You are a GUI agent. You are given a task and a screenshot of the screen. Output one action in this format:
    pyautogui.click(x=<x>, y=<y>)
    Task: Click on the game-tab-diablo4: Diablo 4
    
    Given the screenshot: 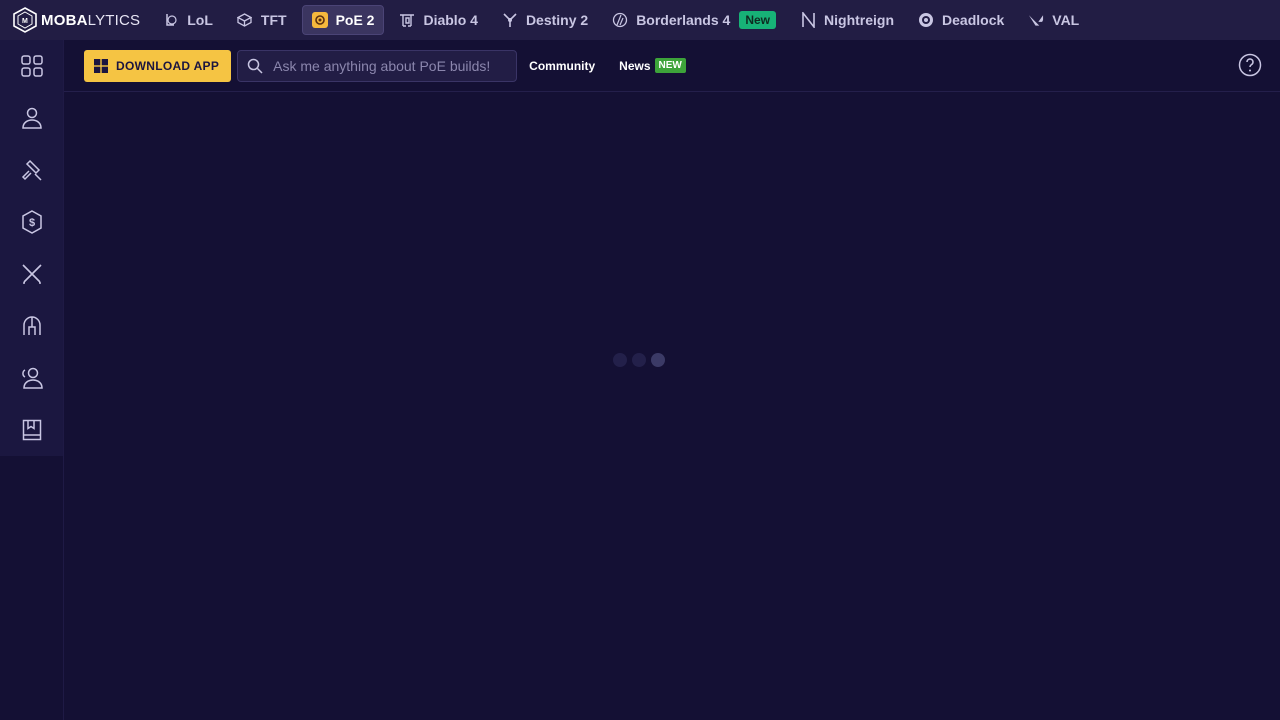 What is the action you would take?
    pyautogui.click(x=438, y=20)
    